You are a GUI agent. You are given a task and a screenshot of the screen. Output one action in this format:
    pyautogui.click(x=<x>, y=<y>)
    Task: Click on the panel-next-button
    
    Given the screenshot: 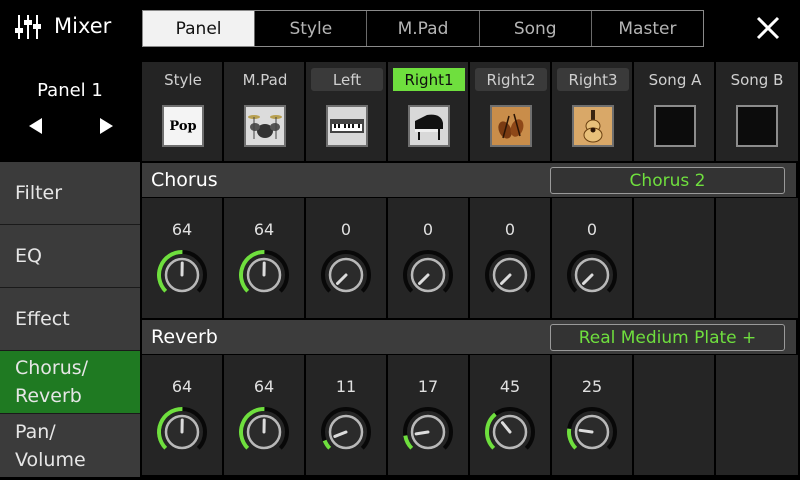 What is the action you would take?
    pyautogui.click(x=106, y=126)
    